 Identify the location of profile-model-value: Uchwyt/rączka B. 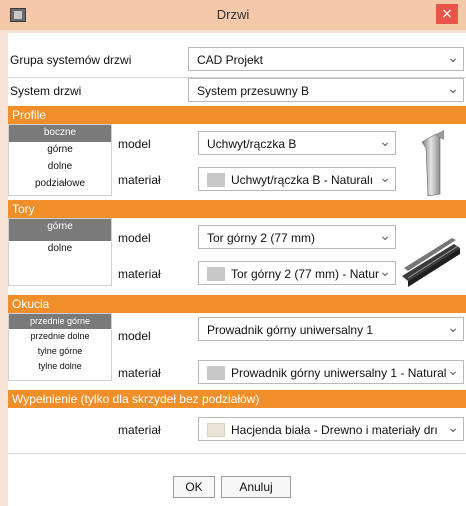
(252, 144).